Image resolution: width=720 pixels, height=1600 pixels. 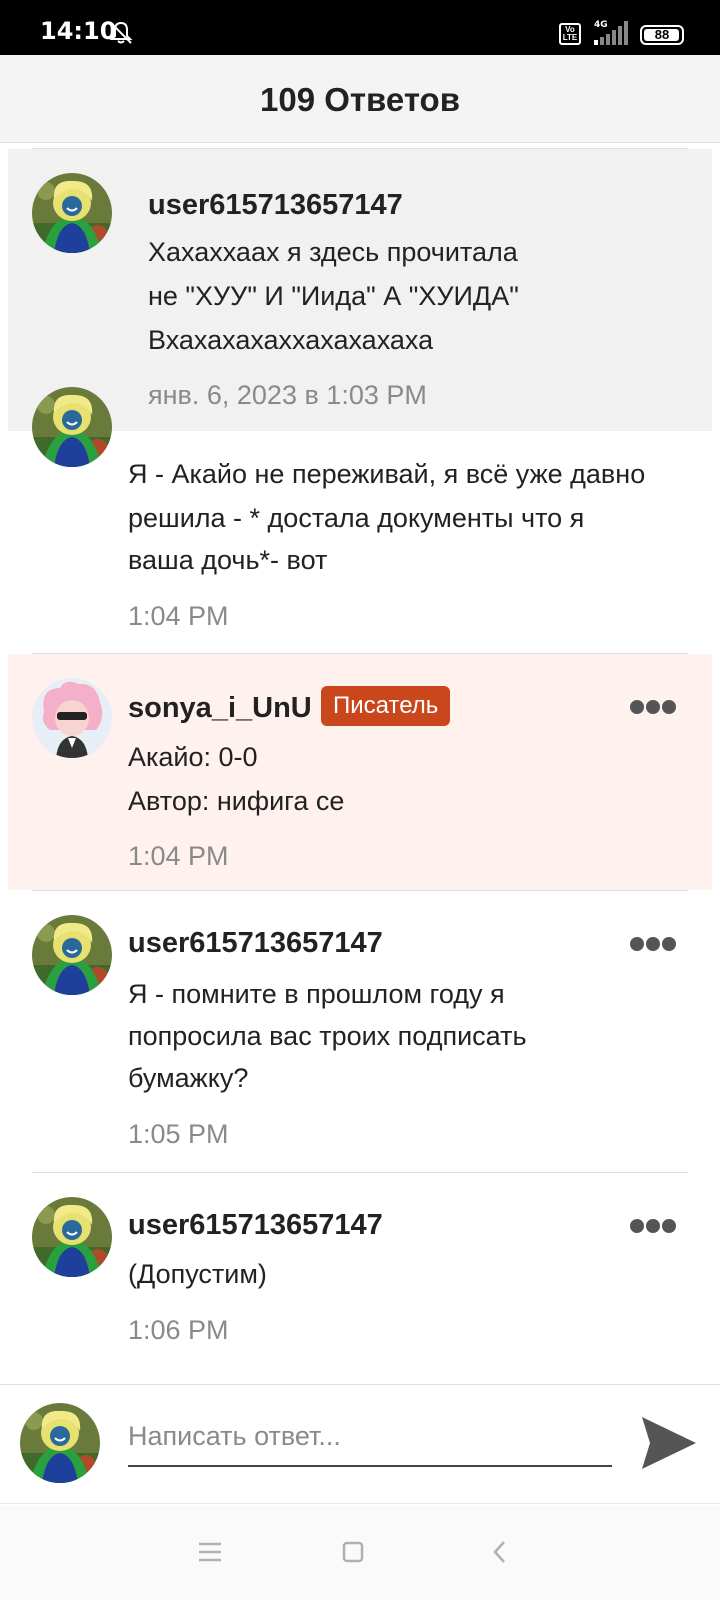 What do you see at coordinates (333, 296) in the screenshot?
I see `comment-text-line: не "ХУУ" И "Иида" А "ХУИДА"` at bounding box center [333, 296].